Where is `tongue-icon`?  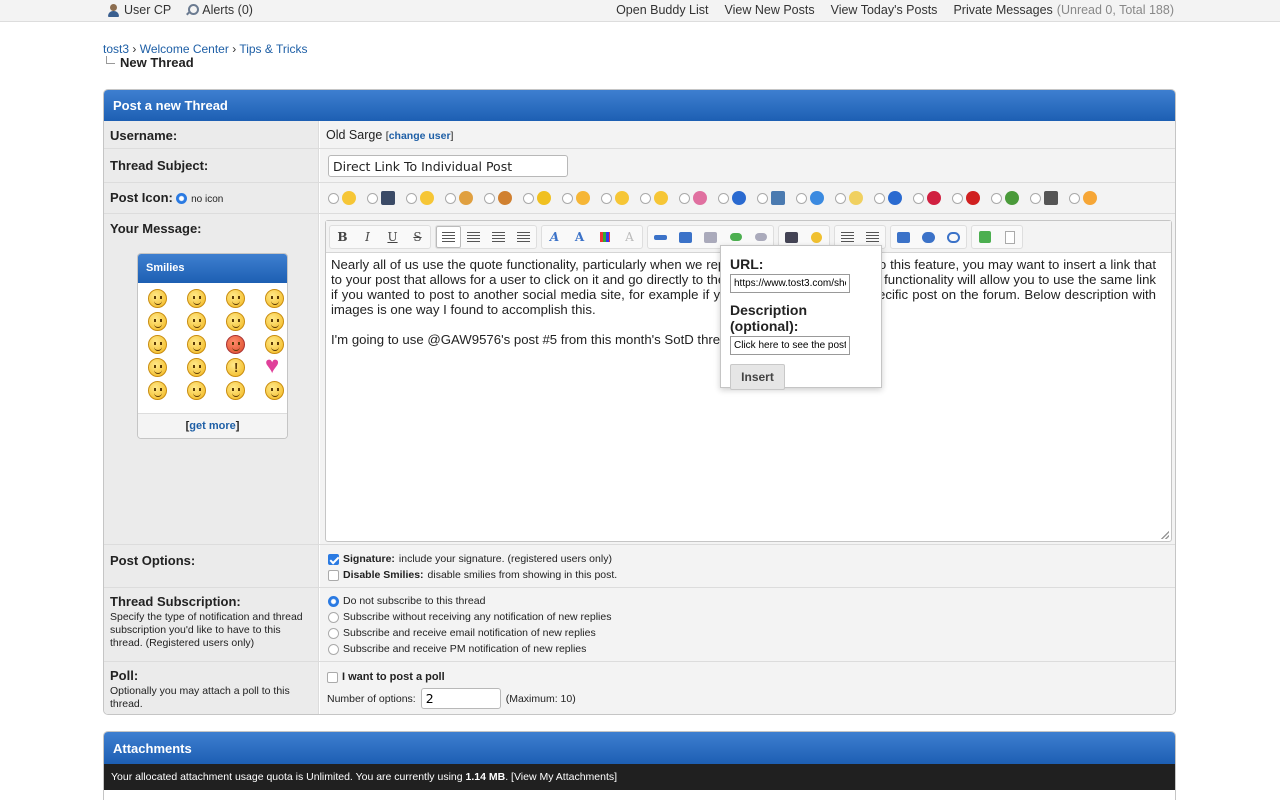 tongue-icon is located at coordinates (157, 321).